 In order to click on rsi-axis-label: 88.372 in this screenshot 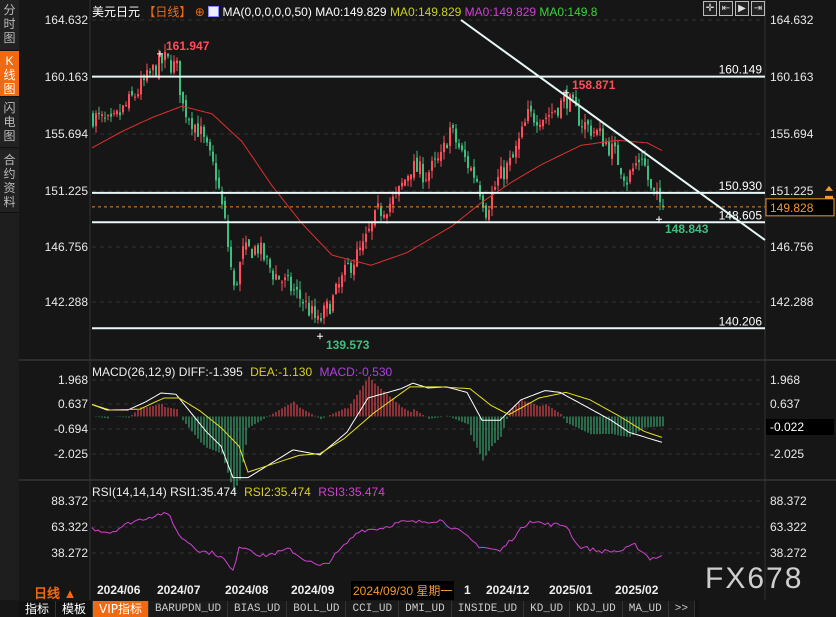, I will do `click(69, 501)`.